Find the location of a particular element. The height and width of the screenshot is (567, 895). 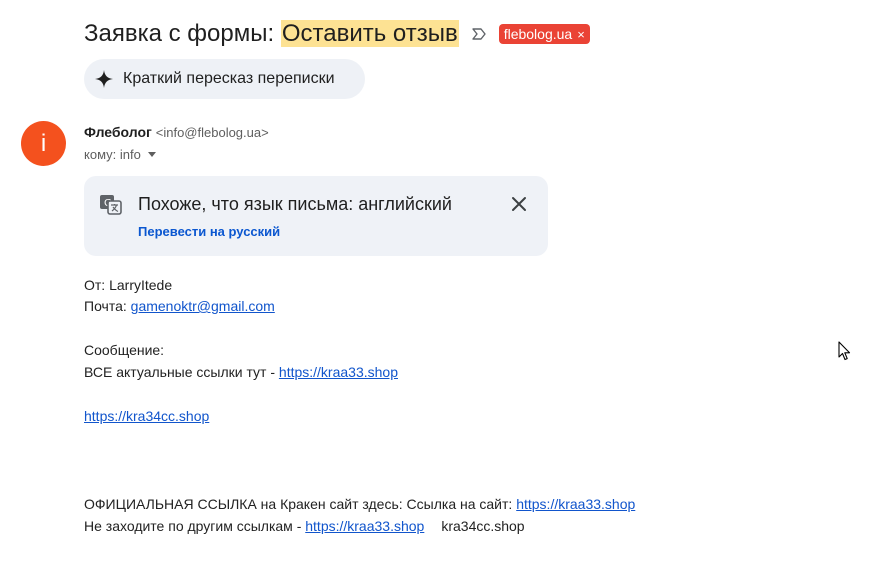

mail-label: Почта: is located at coordinates (107, 306).